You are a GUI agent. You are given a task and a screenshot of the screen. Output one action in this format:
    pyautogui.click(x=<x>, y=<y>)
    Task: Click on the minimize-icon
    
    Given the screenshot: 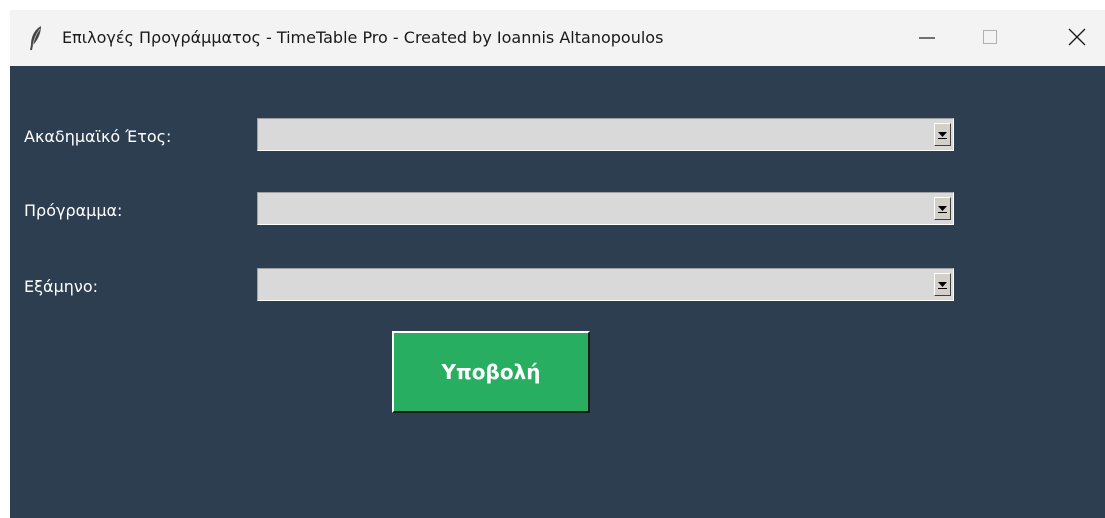 What is the action you would take?
    pyautogui.click(x=927, y=38)
    